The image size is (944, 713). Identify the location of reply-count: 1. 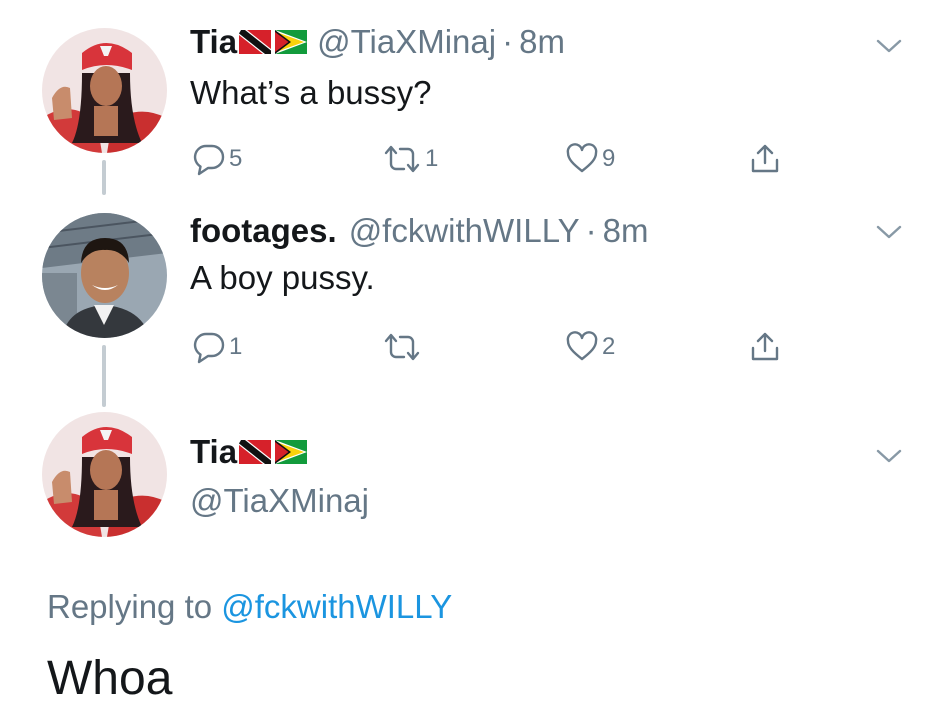
(236, 346).